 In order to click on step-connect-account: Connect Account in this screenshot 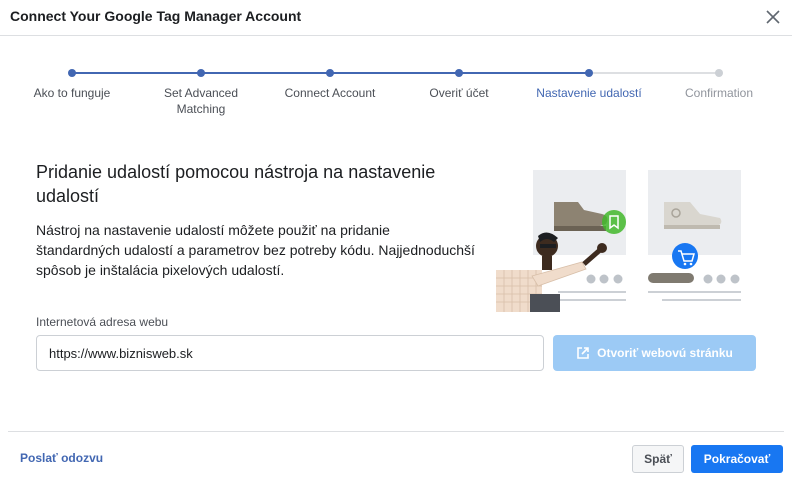, I will do `click(330, 80)`.